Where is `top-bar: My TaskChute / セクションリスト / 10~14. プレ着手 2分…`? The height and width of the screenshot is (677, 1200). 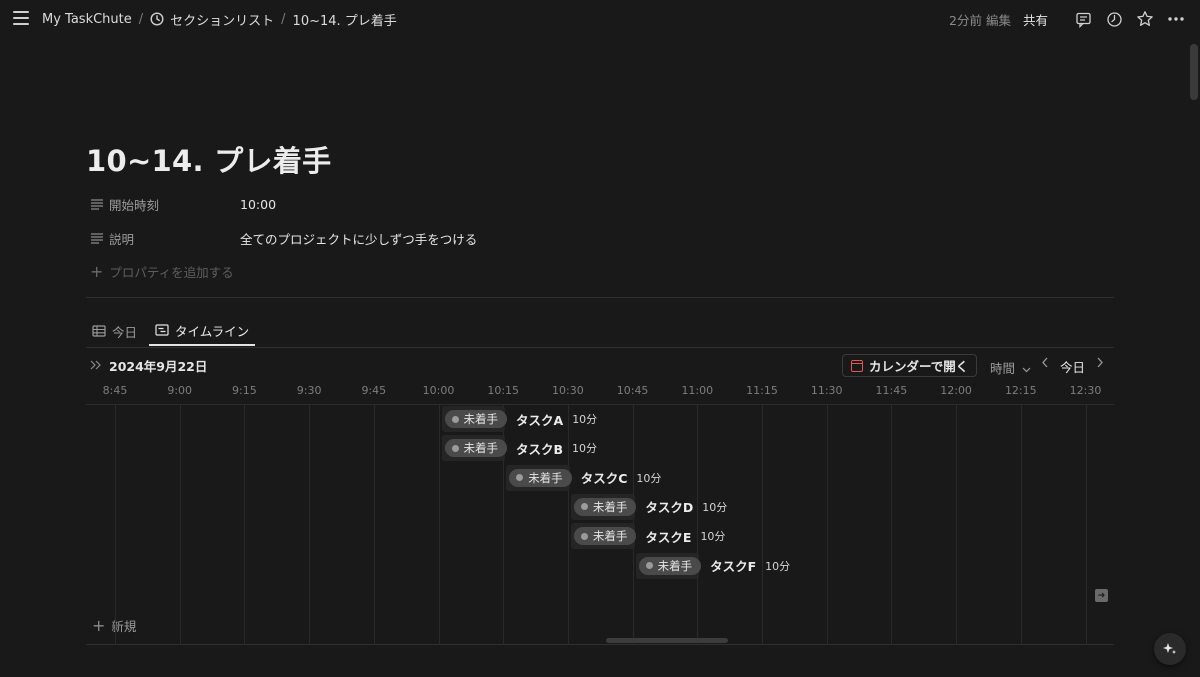
top-bar: My TaskChute / セクションリスト / 10~14. プレ着手 2分… is located at coordinates (600, 19).